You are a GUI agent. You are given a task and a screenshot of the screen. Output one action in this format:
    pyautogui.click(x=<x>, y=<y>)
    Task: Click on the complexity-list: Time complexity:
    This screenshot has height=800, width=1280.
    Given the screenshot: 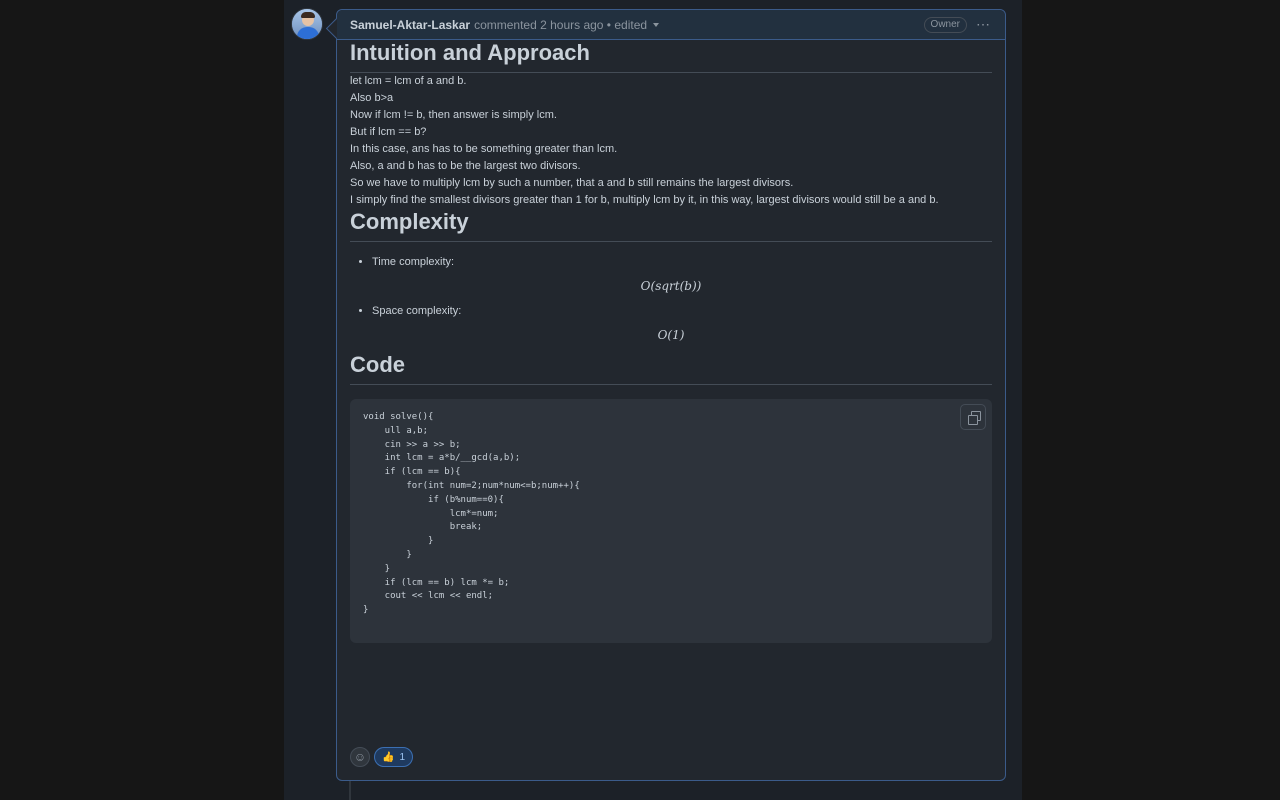 What is the action you would take?
    pyautogui.click(x=671, y=262)
    